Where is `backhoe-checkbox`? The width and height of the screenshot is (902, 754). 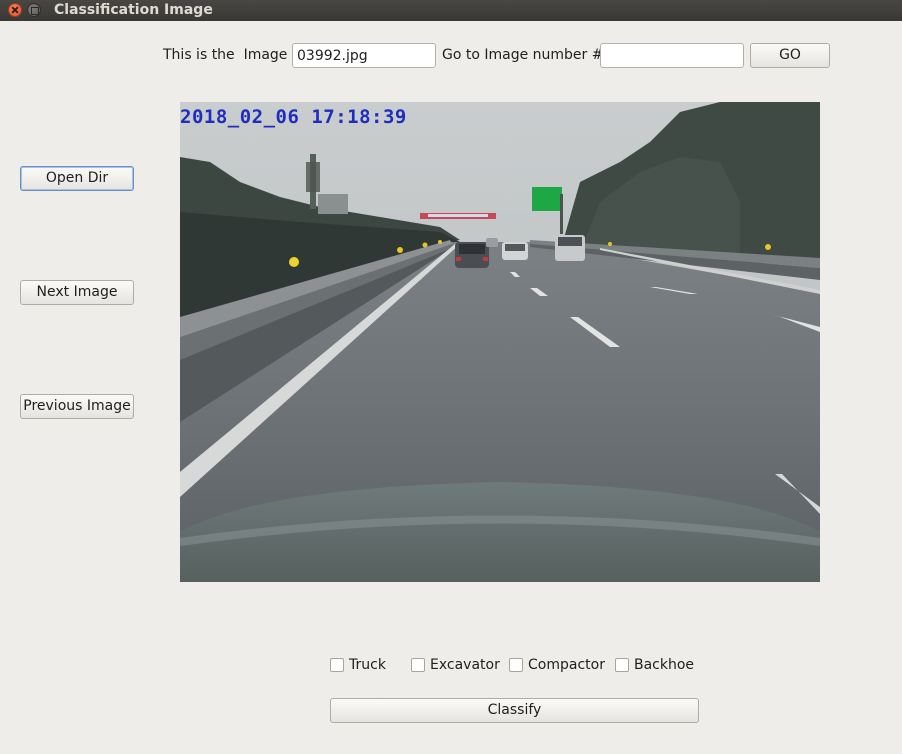 backhoe-checkbox is located at coordinates (622, 665).